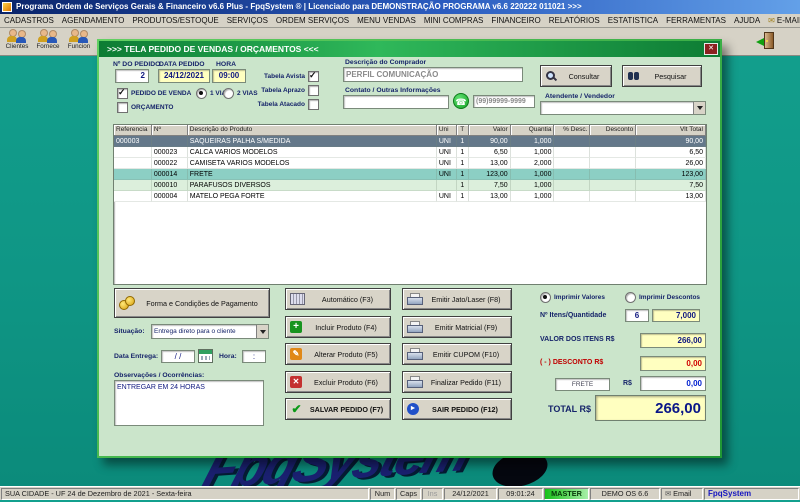 Image resolution: width=800 pixels, height=502 pixels. What do you see at coordinates (184, 76) in the screenshot?
I see `data-pedido-field: 24/12/2021` at bounding box center [184, 76].